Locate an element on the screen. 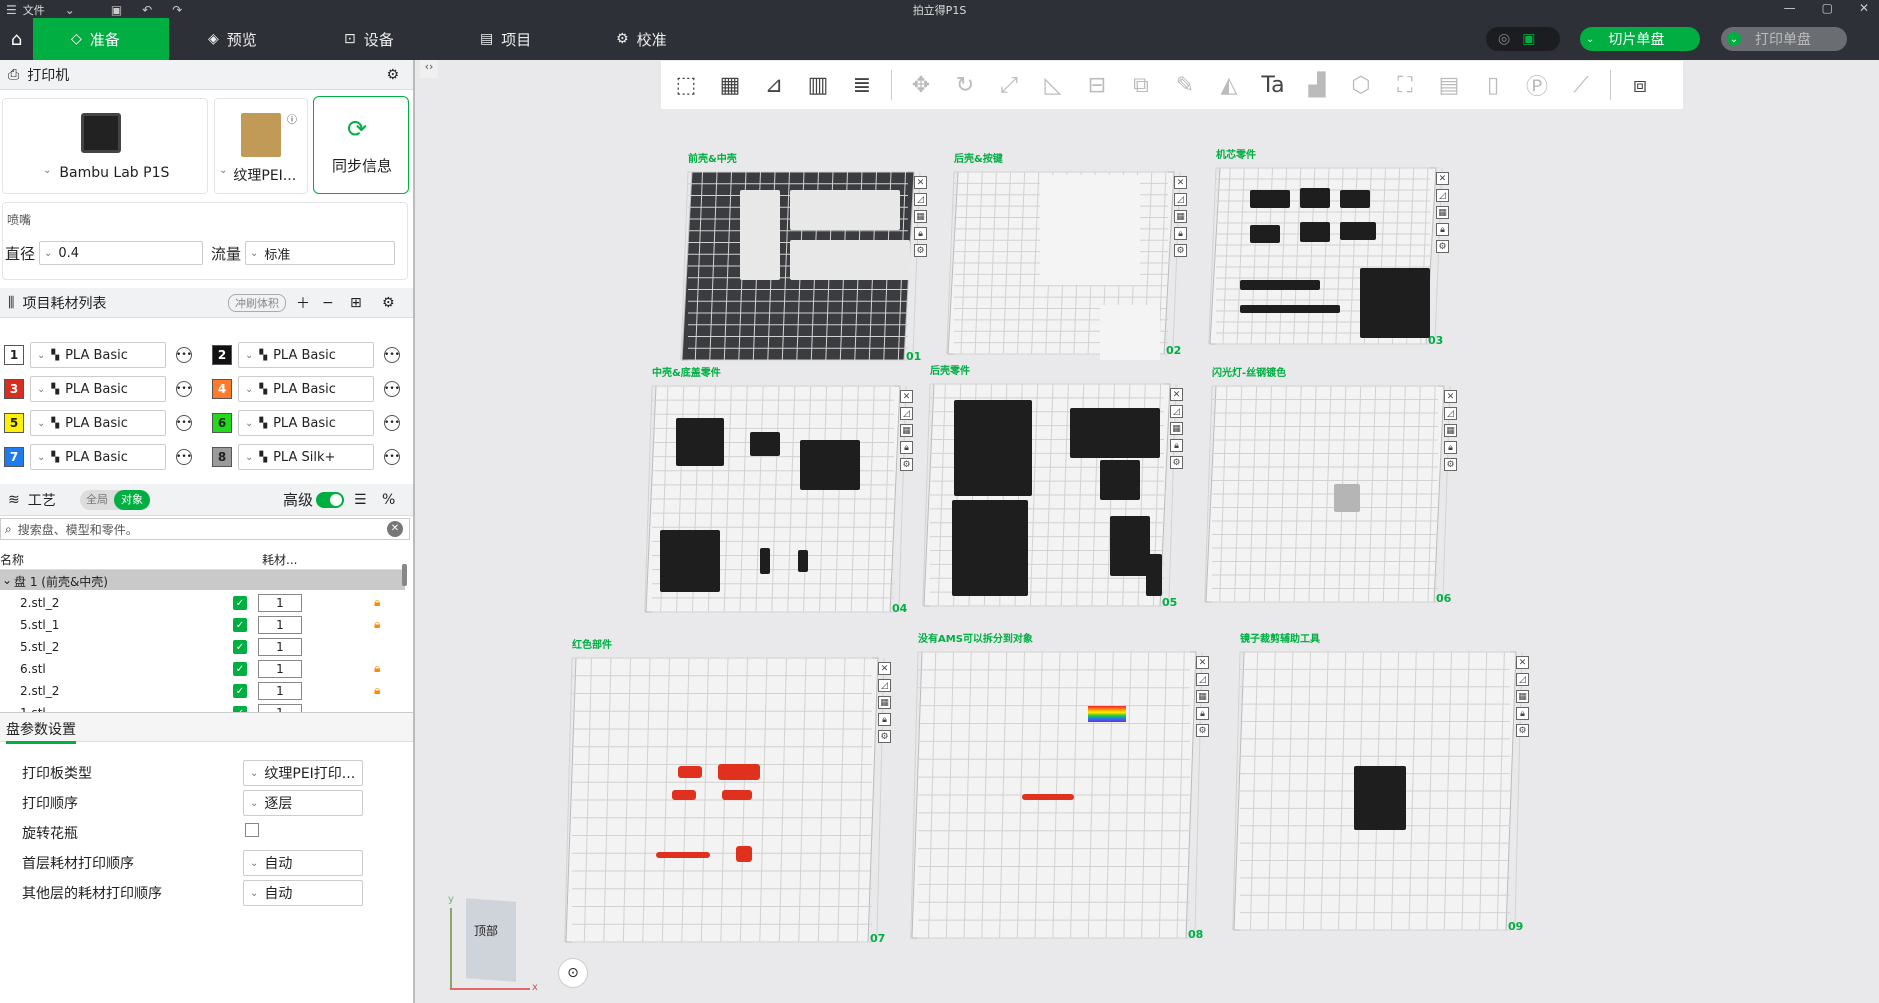 Image resolution: width=1879 pixels, height=1003 pixels. view-toggle: ◎ ▣ is located at coordinates (1523, 39).